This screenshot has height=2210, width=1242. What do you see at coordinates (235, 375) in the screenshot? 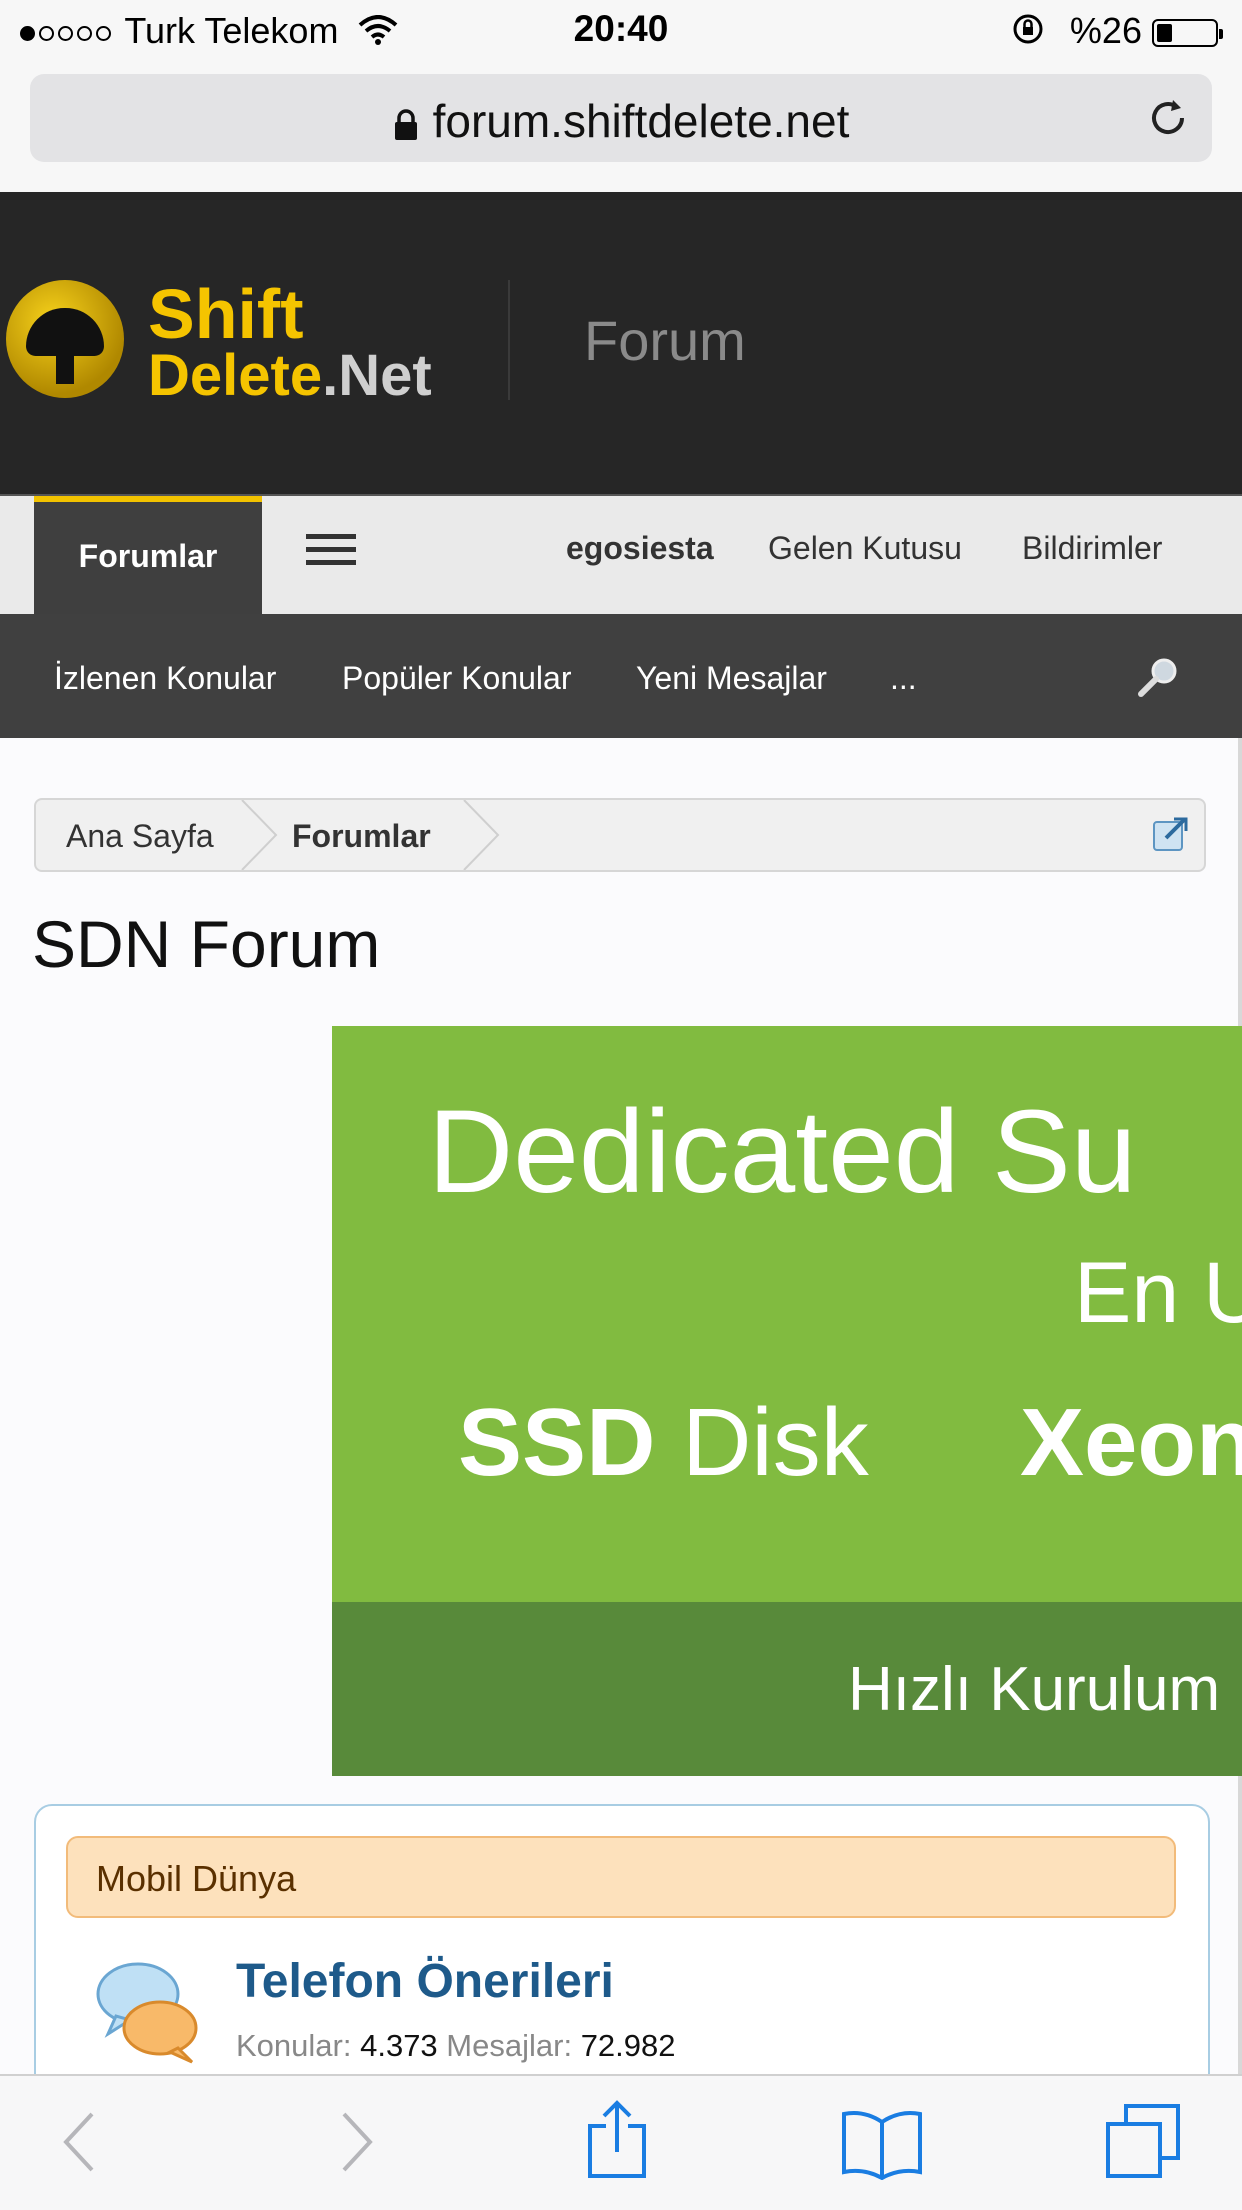
I see `logo-delete: Delete` at bounding box center [235, 375].